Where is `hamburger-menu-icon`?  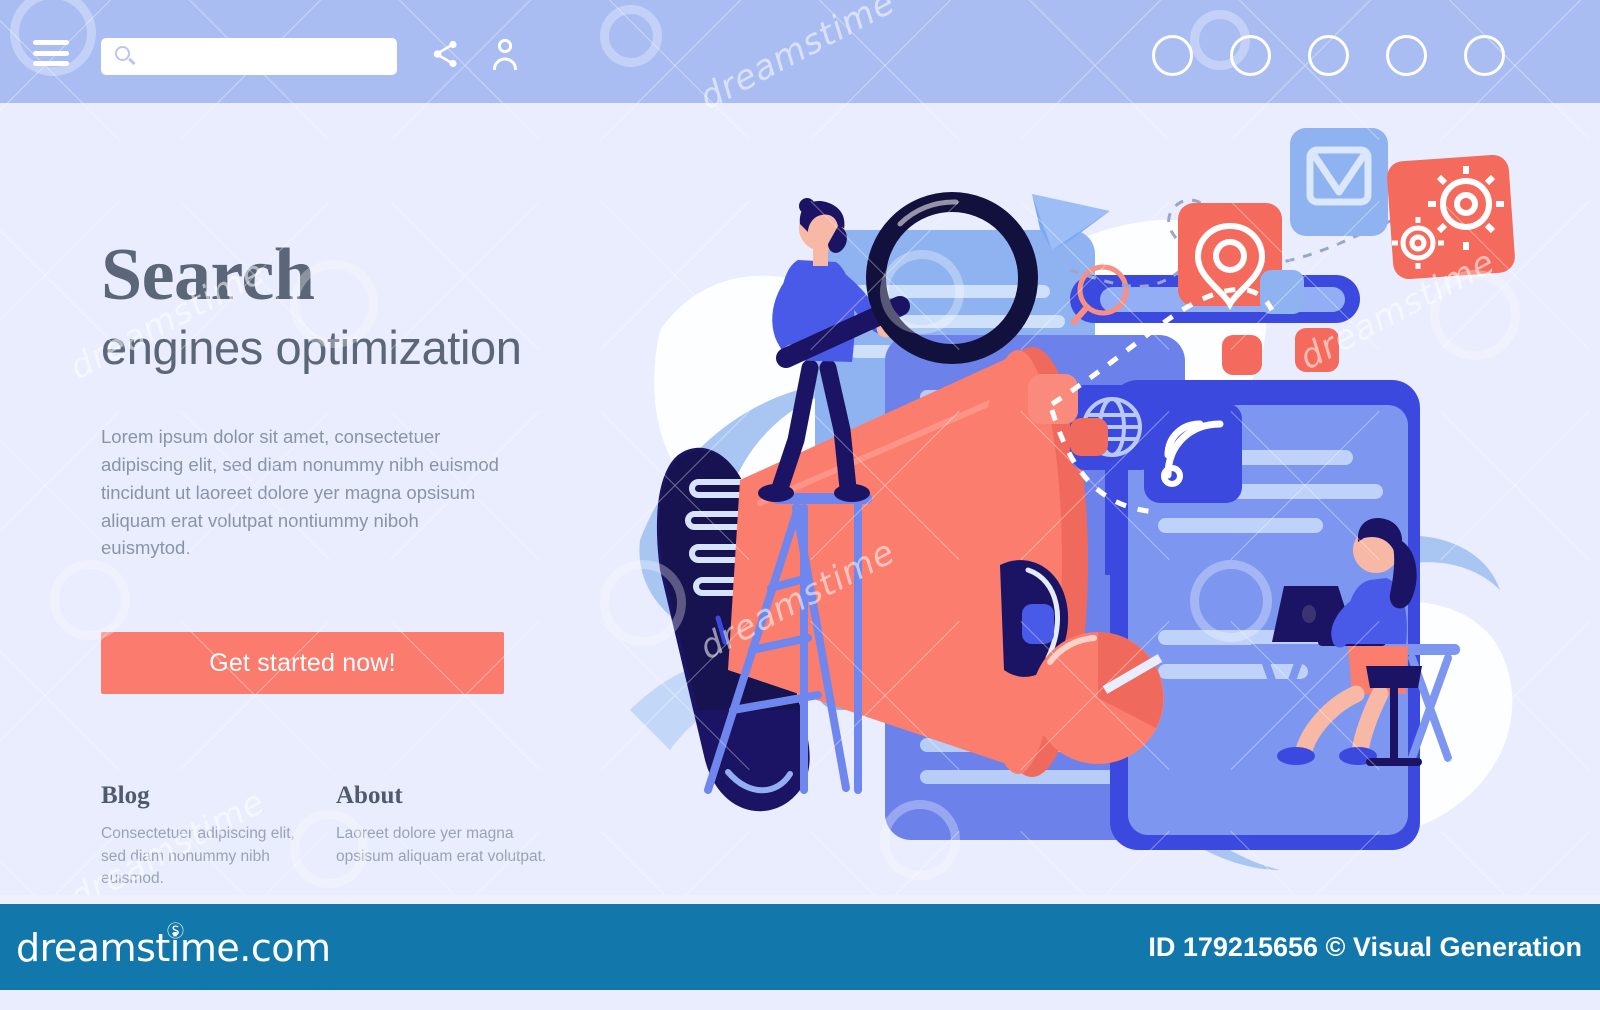 hamburger-menu-icon is located at coordinates (51, 53).